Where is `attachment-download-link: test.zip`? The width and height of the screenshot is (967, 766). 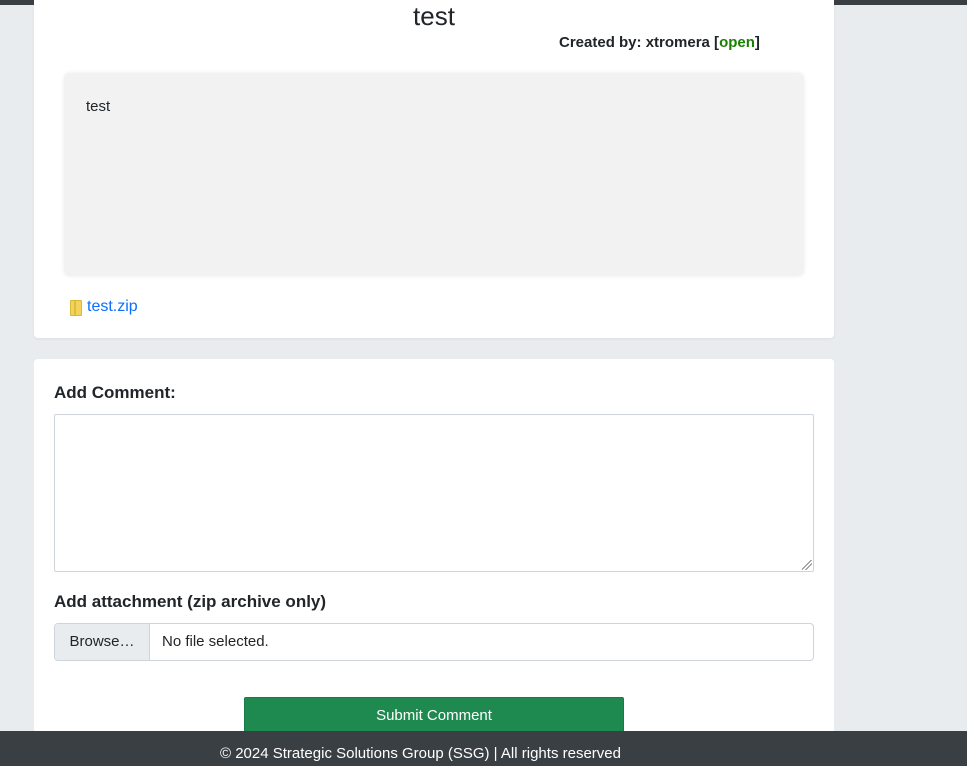 attachment-download-link: test.zip is located at coordinates (112, 307).